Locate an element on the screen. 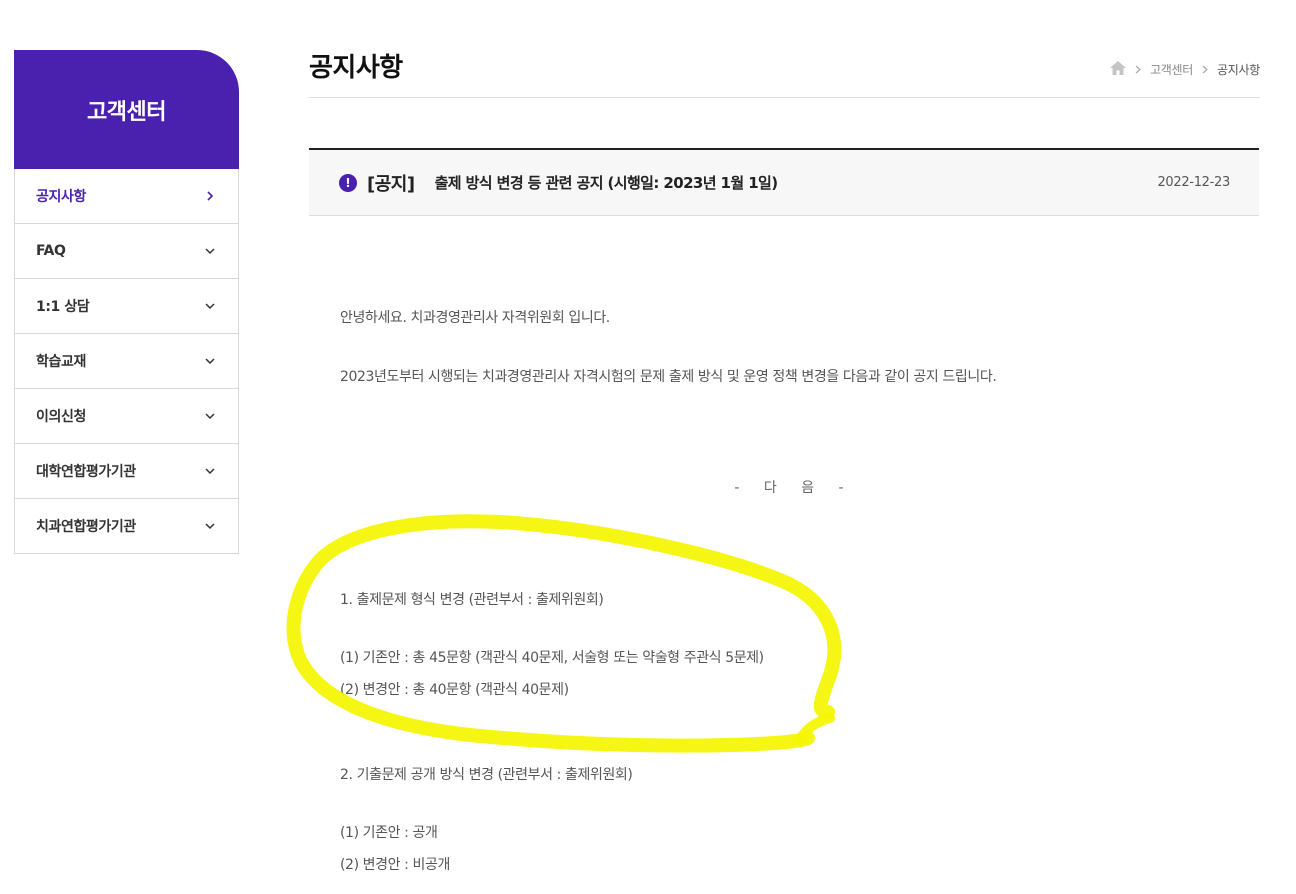 Image resolution: width=1296 pixels, height=894 pixels. sidebar-item-materials: 학습교재 is located at coordinates (126, 361).